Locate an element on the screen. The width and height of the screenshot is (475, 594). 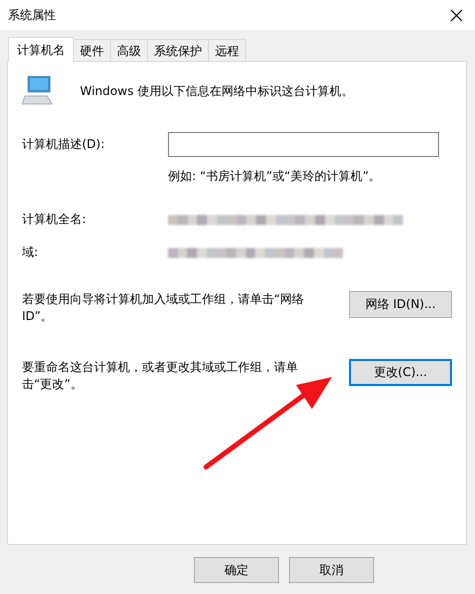
tab: 计算机名 is located at coordinates (41, 49).